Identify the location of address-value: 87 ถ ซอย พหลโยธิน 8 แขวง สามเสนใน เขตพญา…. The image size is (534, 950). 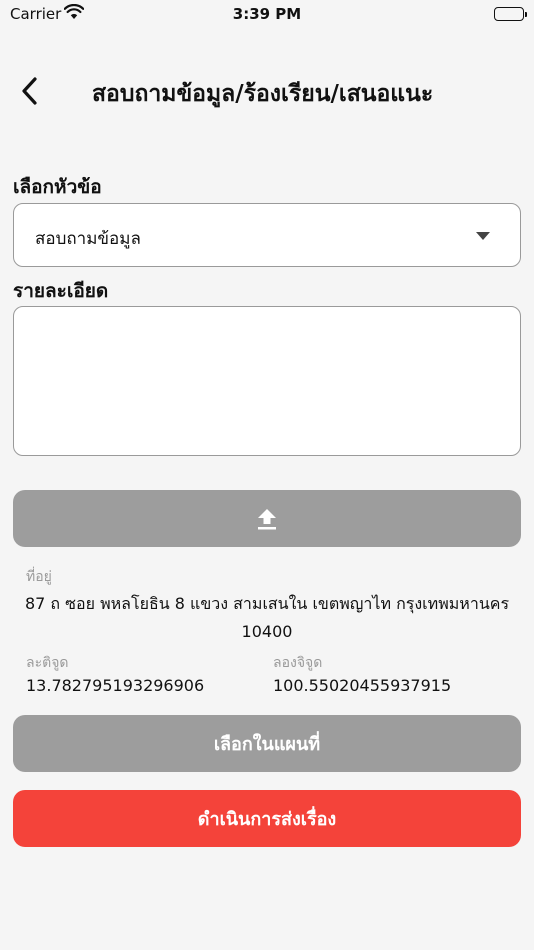
(267, 618).